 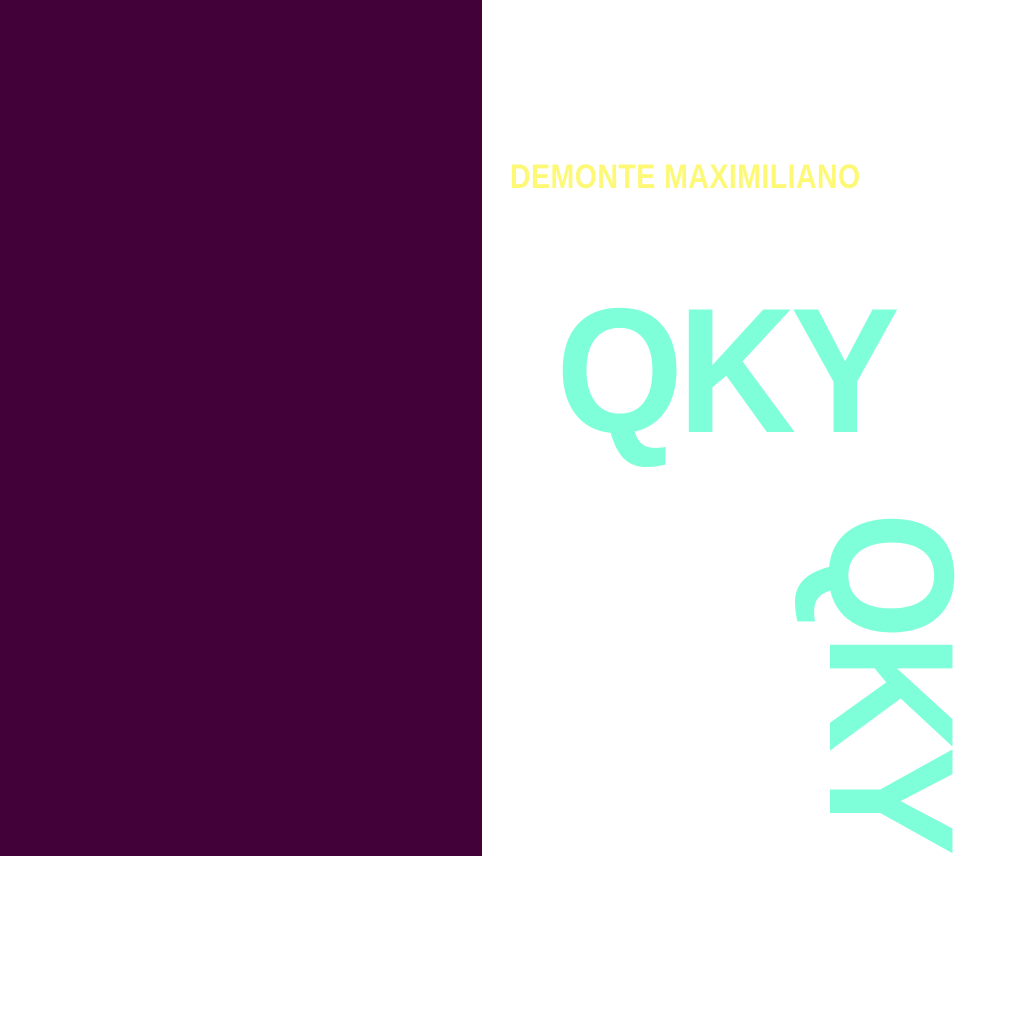 What do you see at coordinates (728, 370) in the screenshot?
I see `brand-mark: QKY` at bounding box center [728, 370].